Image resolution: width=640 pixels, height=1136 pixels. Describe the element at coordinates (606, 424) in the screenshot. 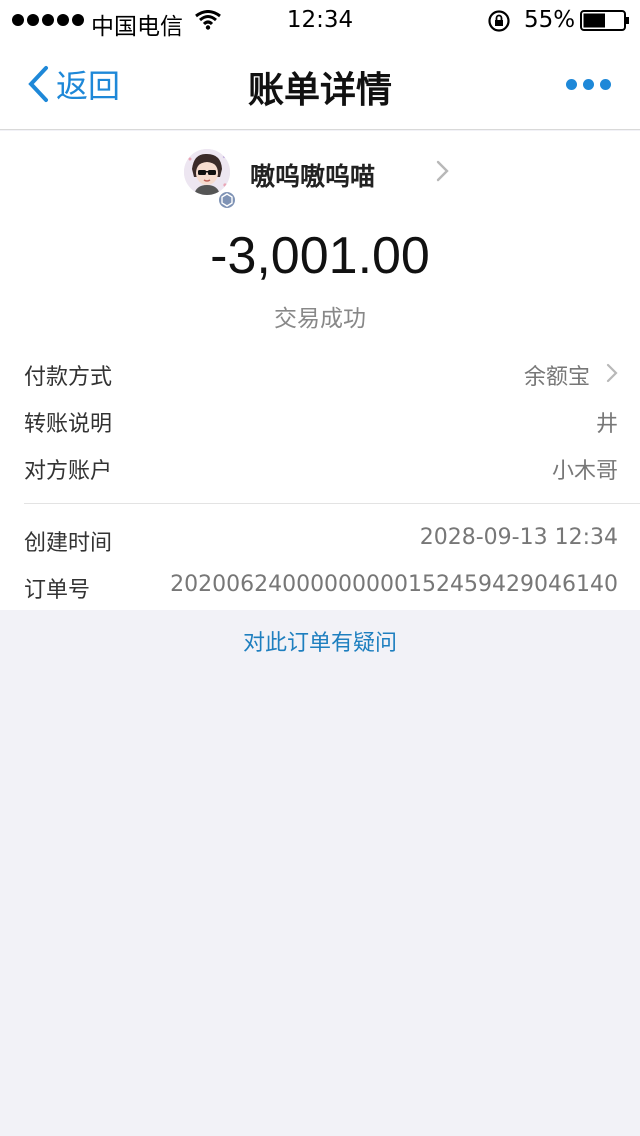

I see `transfer-note-value: 井` at that location.